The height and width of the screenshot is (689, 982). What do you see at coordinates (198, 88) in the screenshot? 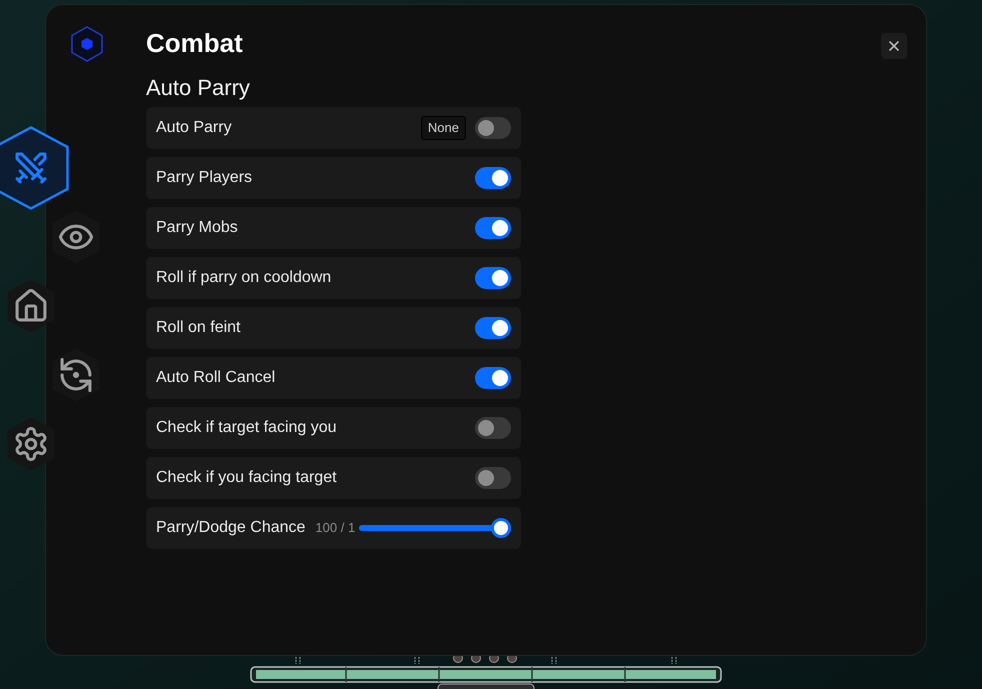
I see `section-title: Auto Parry` at bounding box center [198, 88].